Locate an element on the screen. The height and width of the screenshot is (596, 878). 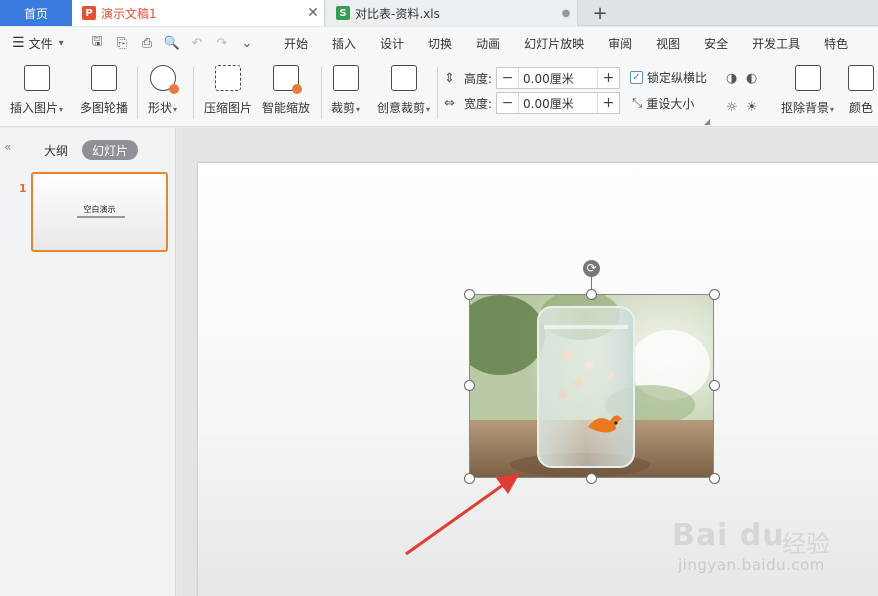
creative-crop-icon is located at coordinates (403, 78).